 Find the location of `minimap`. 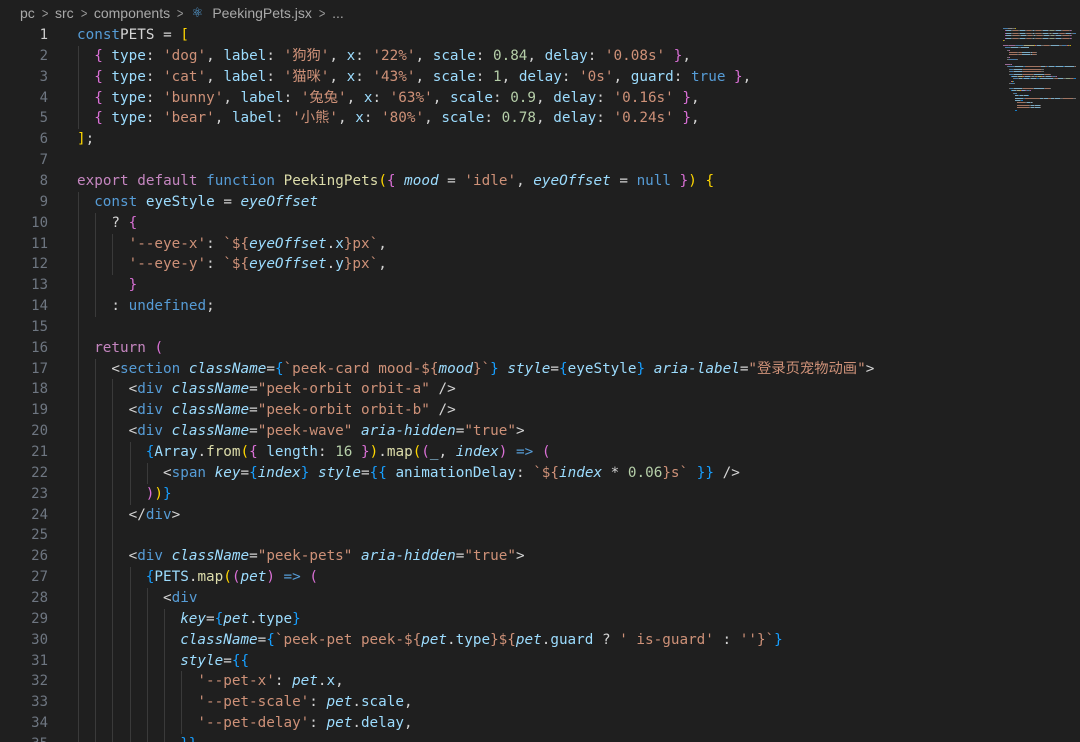

minimap is located at coordinates (1040, 74).